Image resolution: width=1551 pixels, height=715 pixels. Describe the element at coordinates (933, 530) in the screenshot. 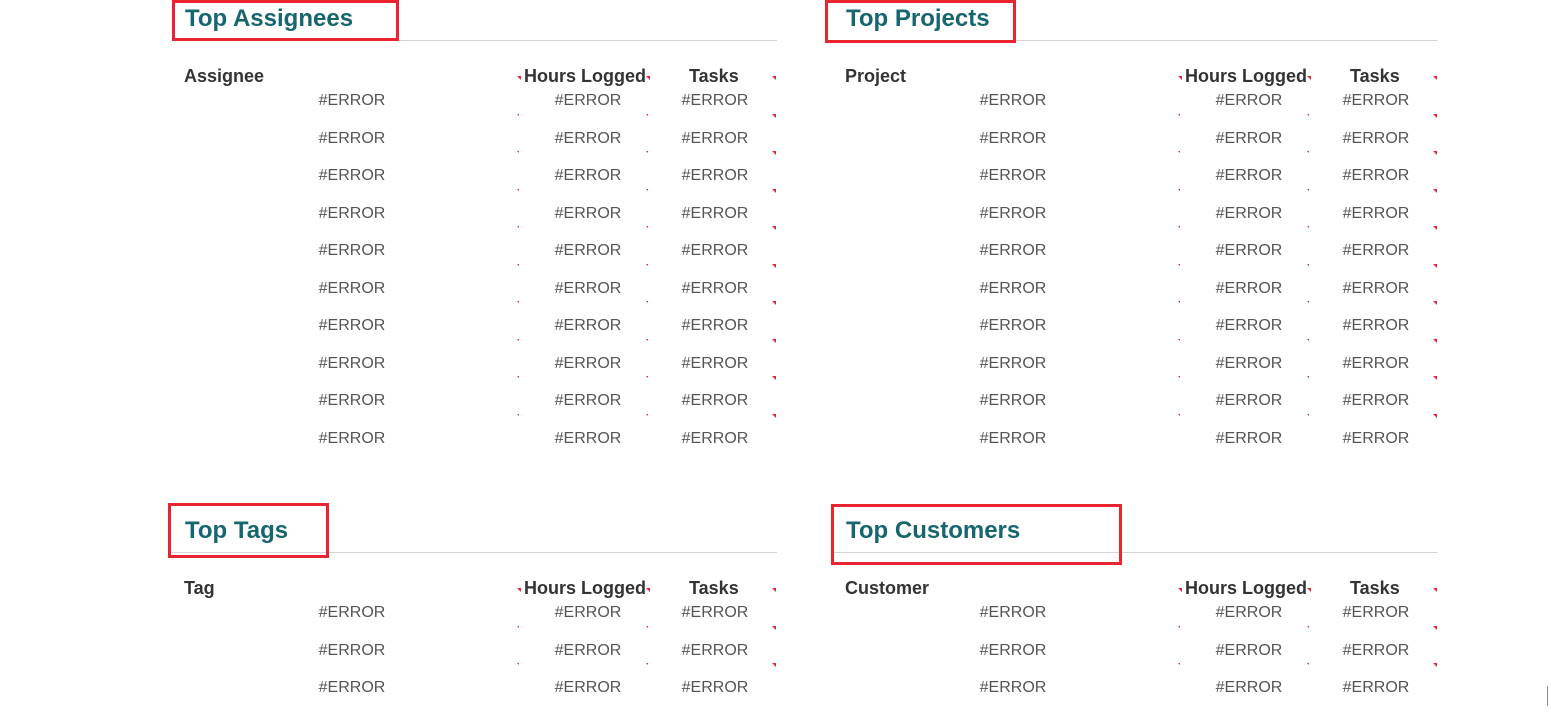

I see `section-title: Top Customers` at that location.